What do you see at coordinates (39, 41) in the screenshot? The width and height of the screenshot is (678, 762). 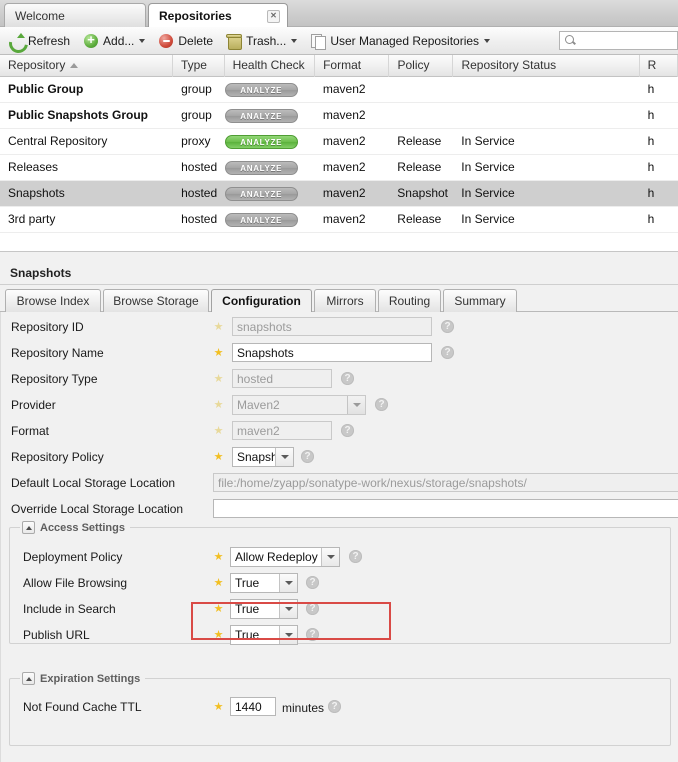 I see `refresh-button: Refresh` at bounding box center [39, 41].